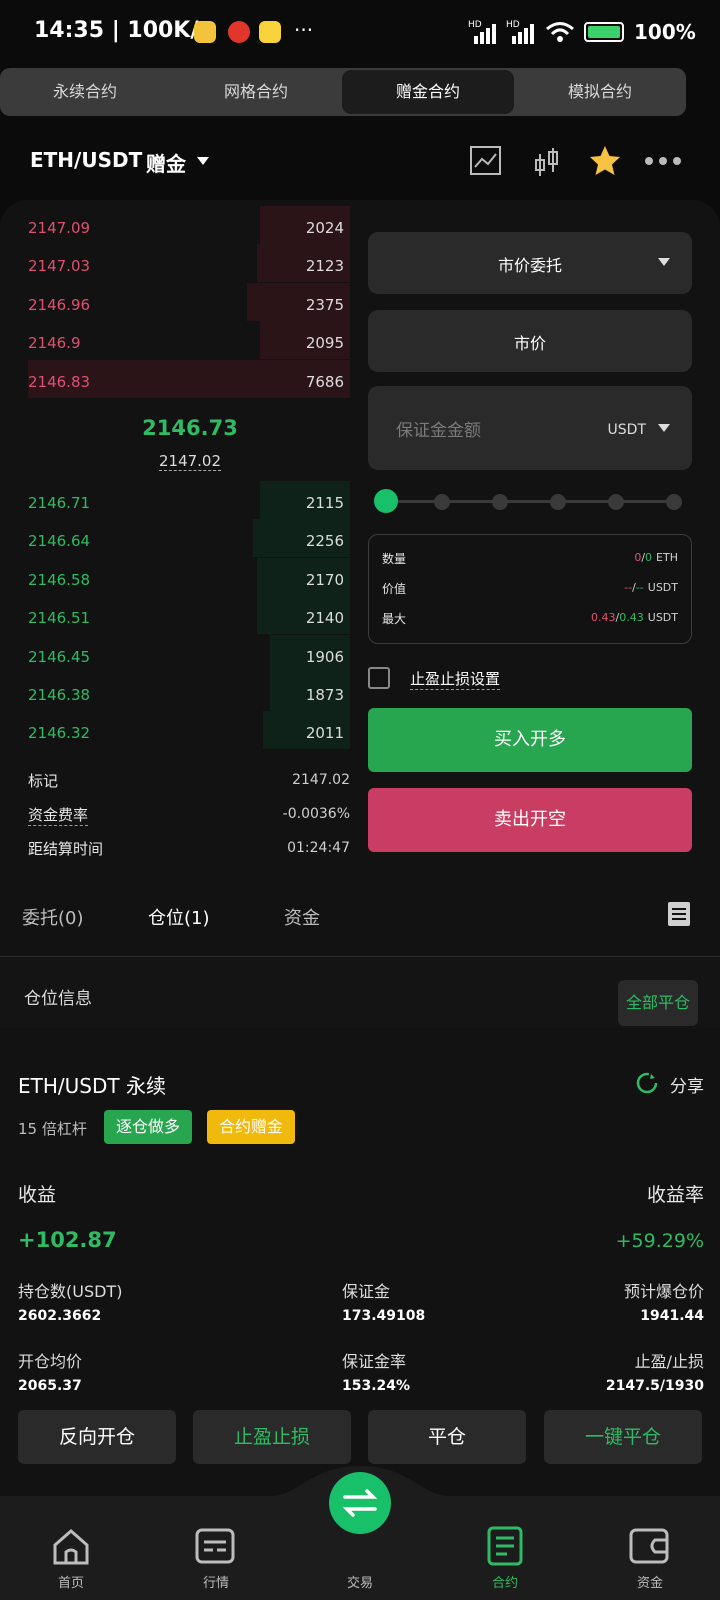 This screenshot has height=1600, width=720. What do you see at coordinates (663, 1291) in the screenshot?
I see `liq-price-label: 预计爆仓价` at bounding box center [663, 1291].